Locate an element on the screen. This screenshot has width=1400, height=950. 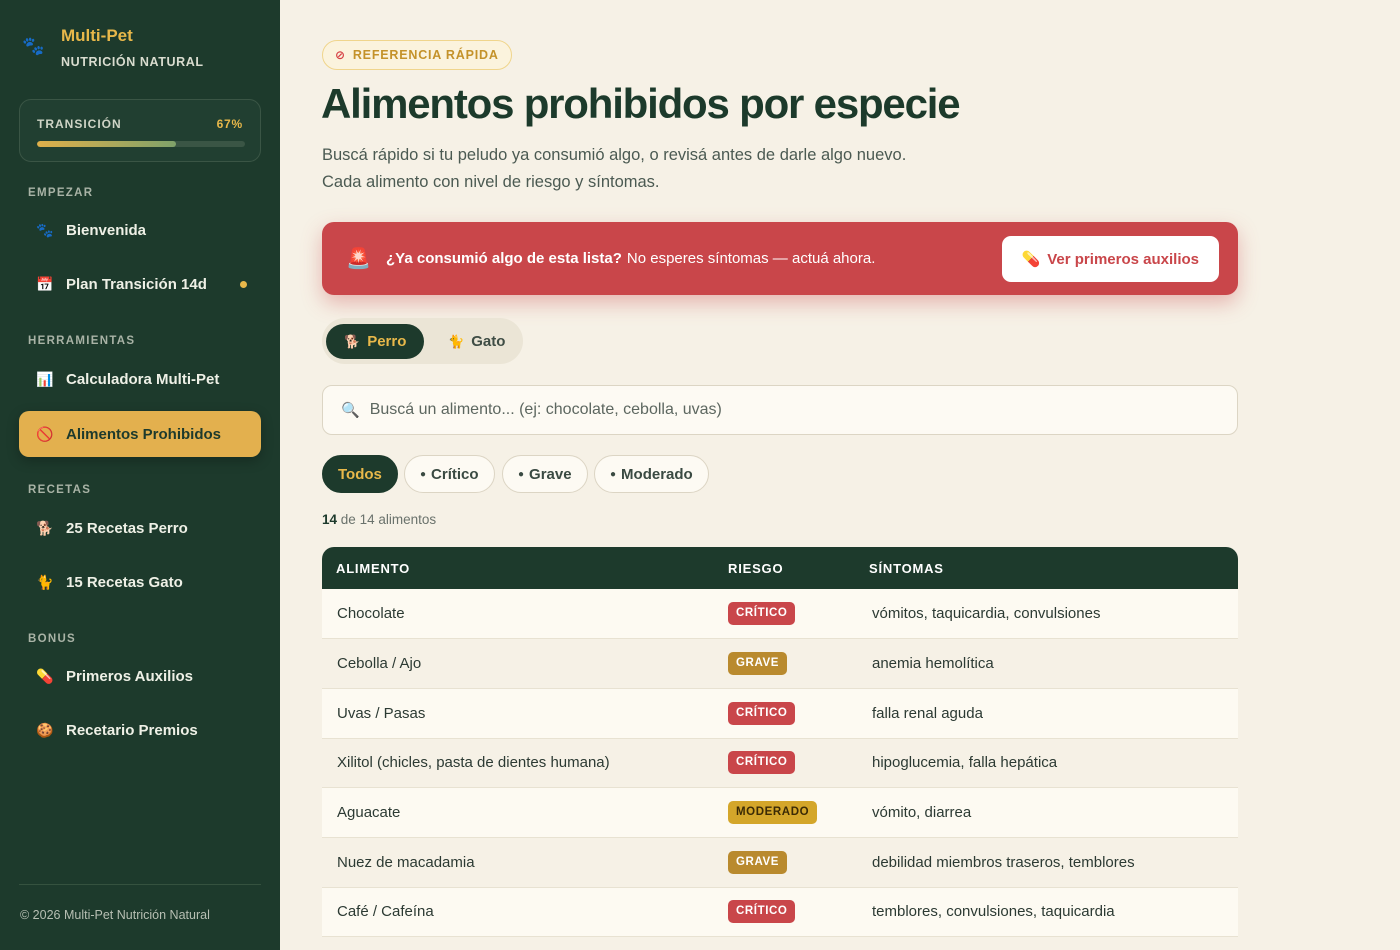
search-box: 🔍 is located at coordinates (780, 410).